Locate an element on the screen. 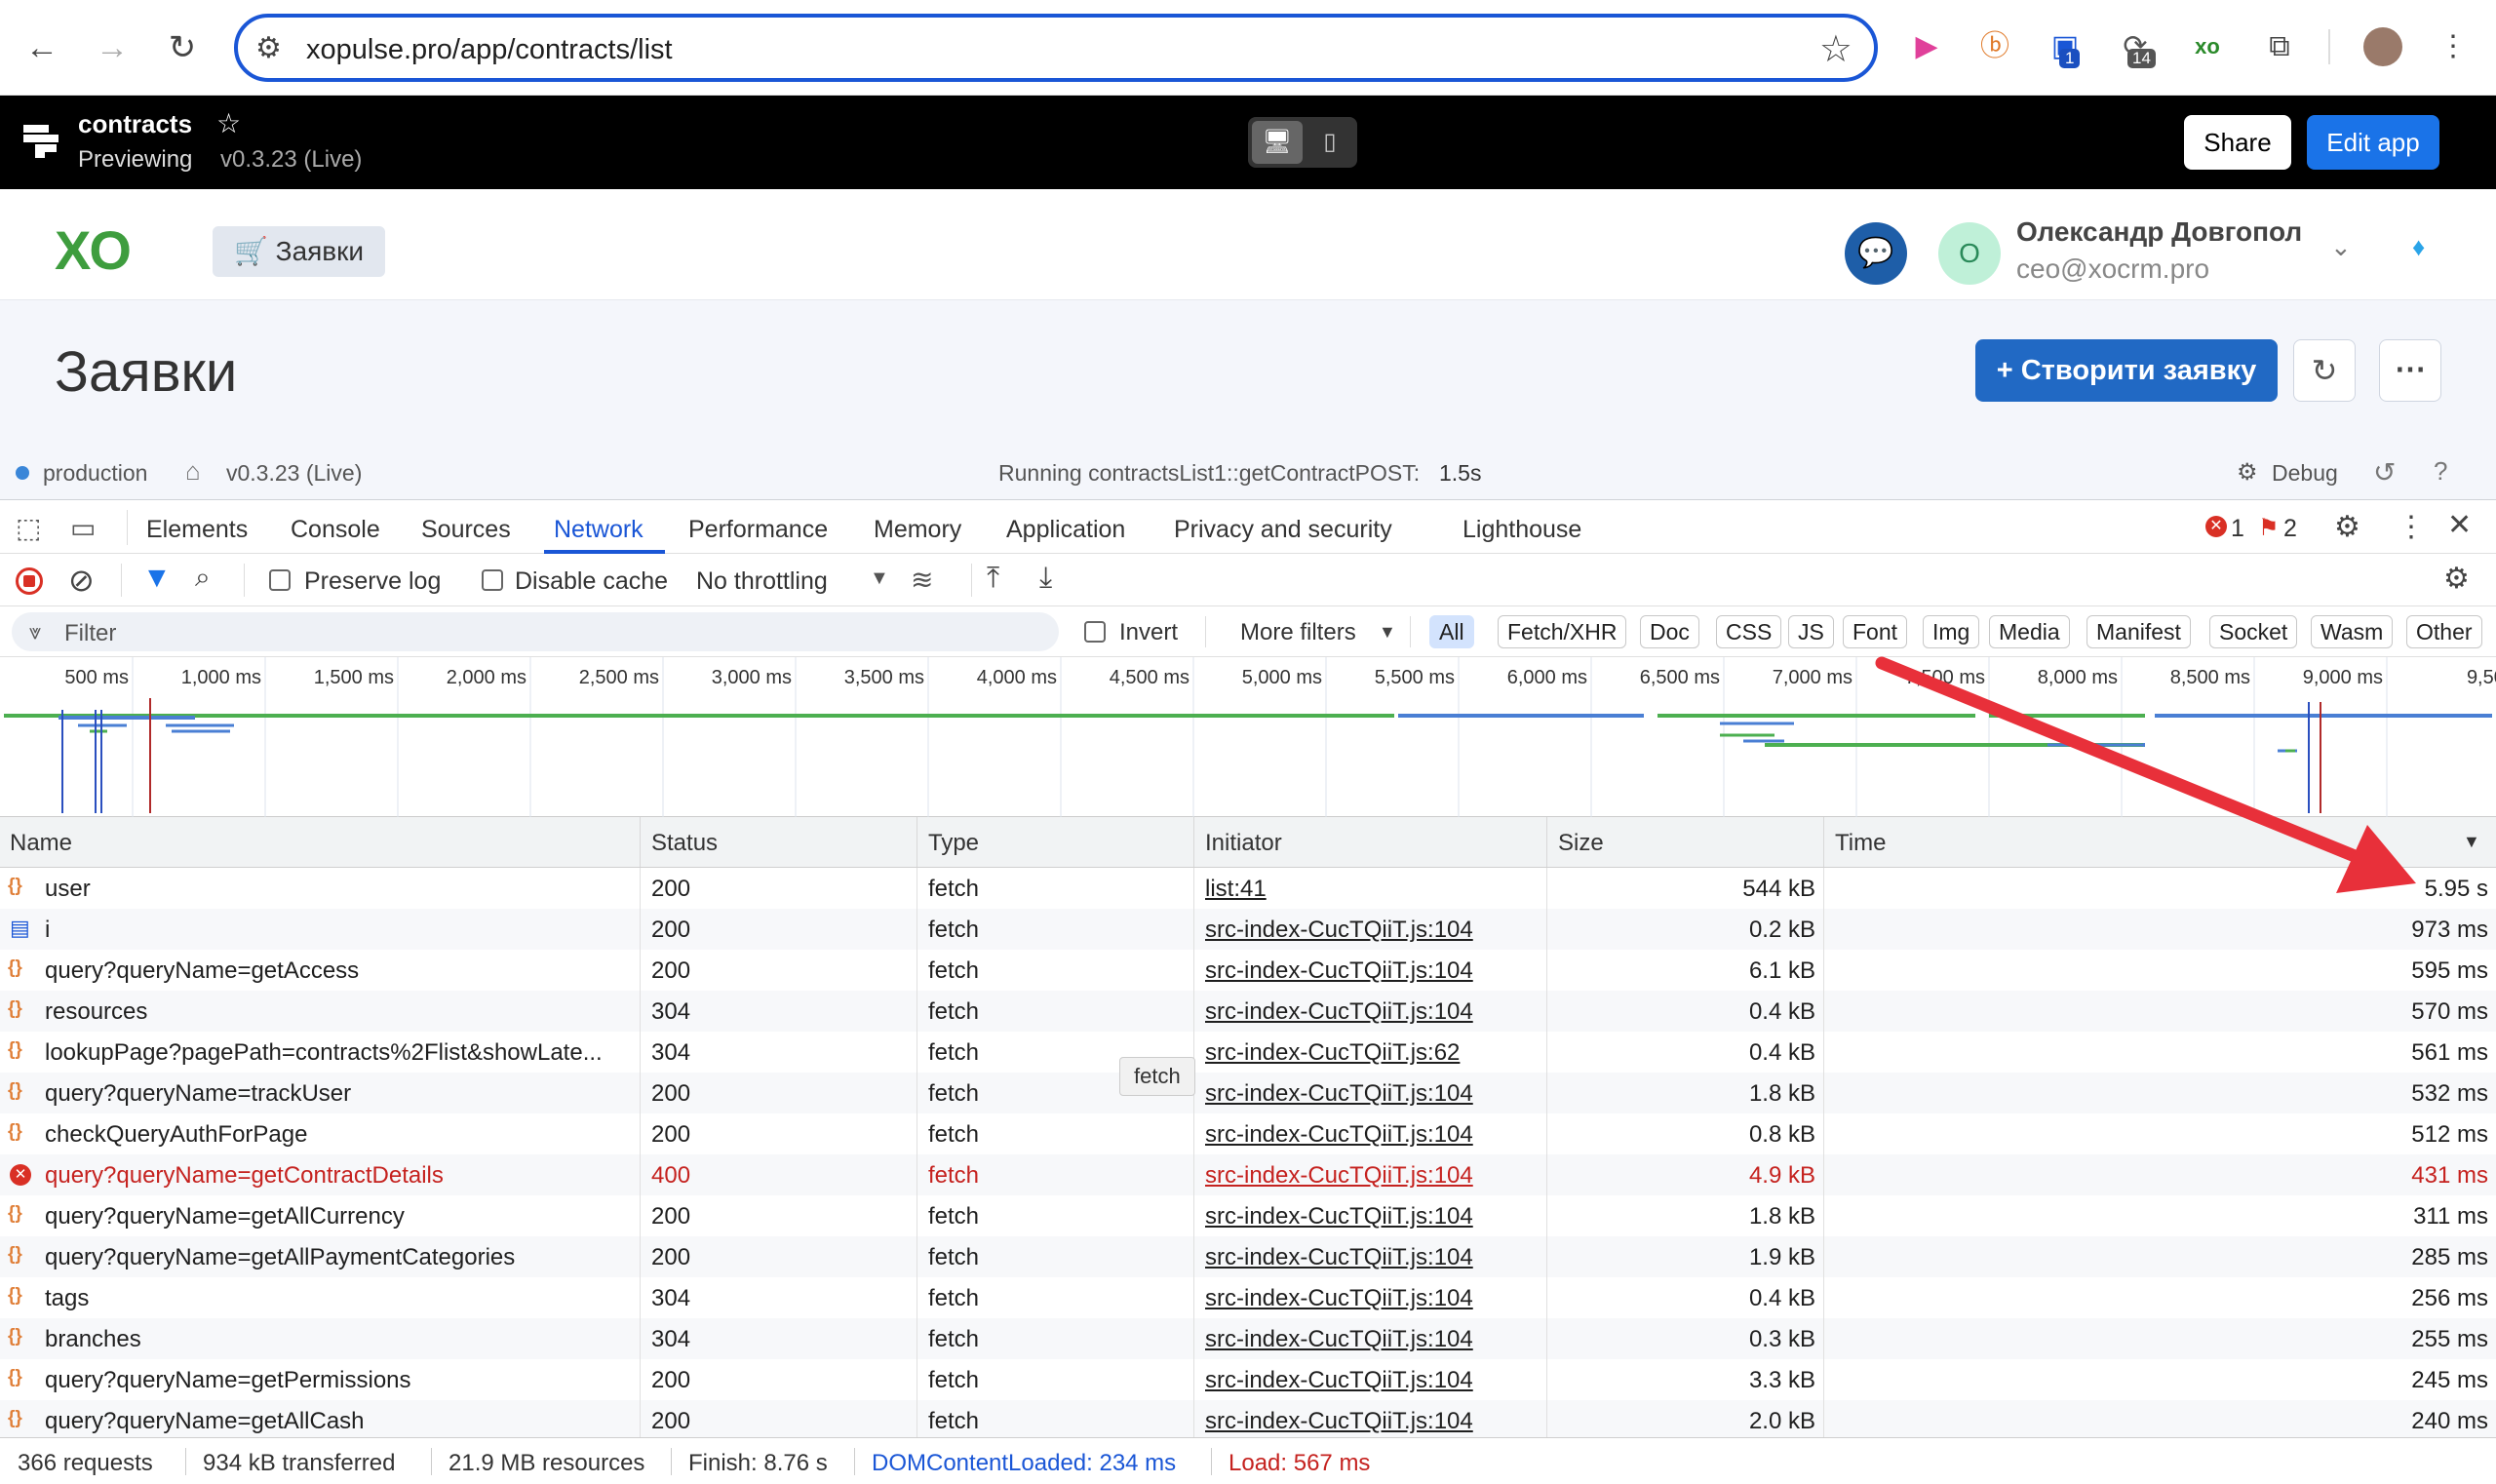  request-name: query?queryName=getAllCurrency is located at coordinates (225, 1216).